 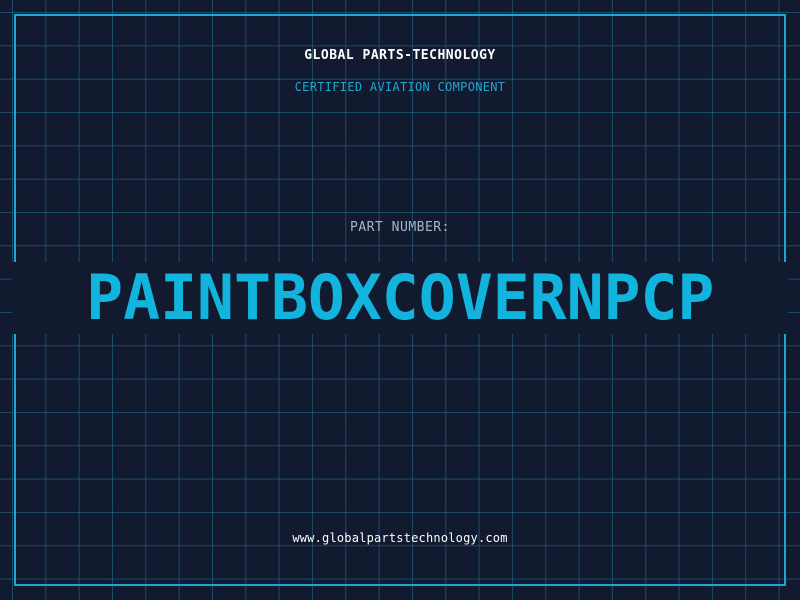 What do you see at coordinates (400, 538) in the screenshot?
I see `website-url: www.globalpartstechnology.com` at bounding box center [400, 538].